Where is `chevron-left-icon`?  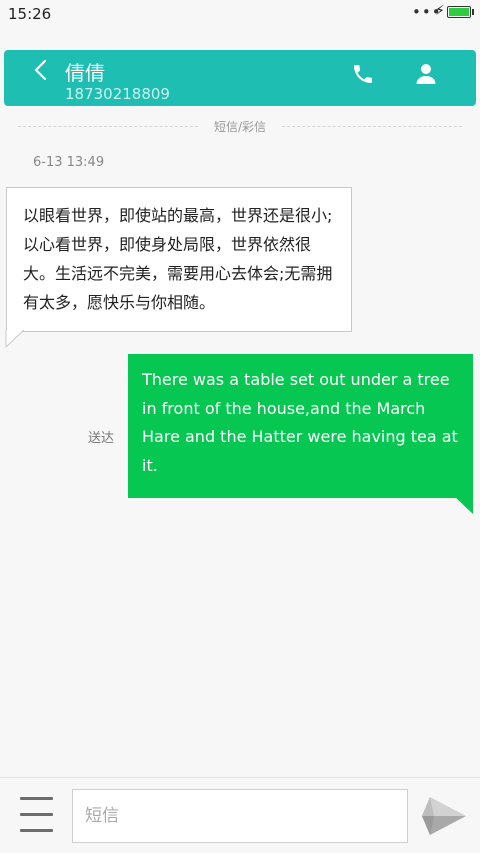 chevron-left-icon is located at coordinates (42, 71).